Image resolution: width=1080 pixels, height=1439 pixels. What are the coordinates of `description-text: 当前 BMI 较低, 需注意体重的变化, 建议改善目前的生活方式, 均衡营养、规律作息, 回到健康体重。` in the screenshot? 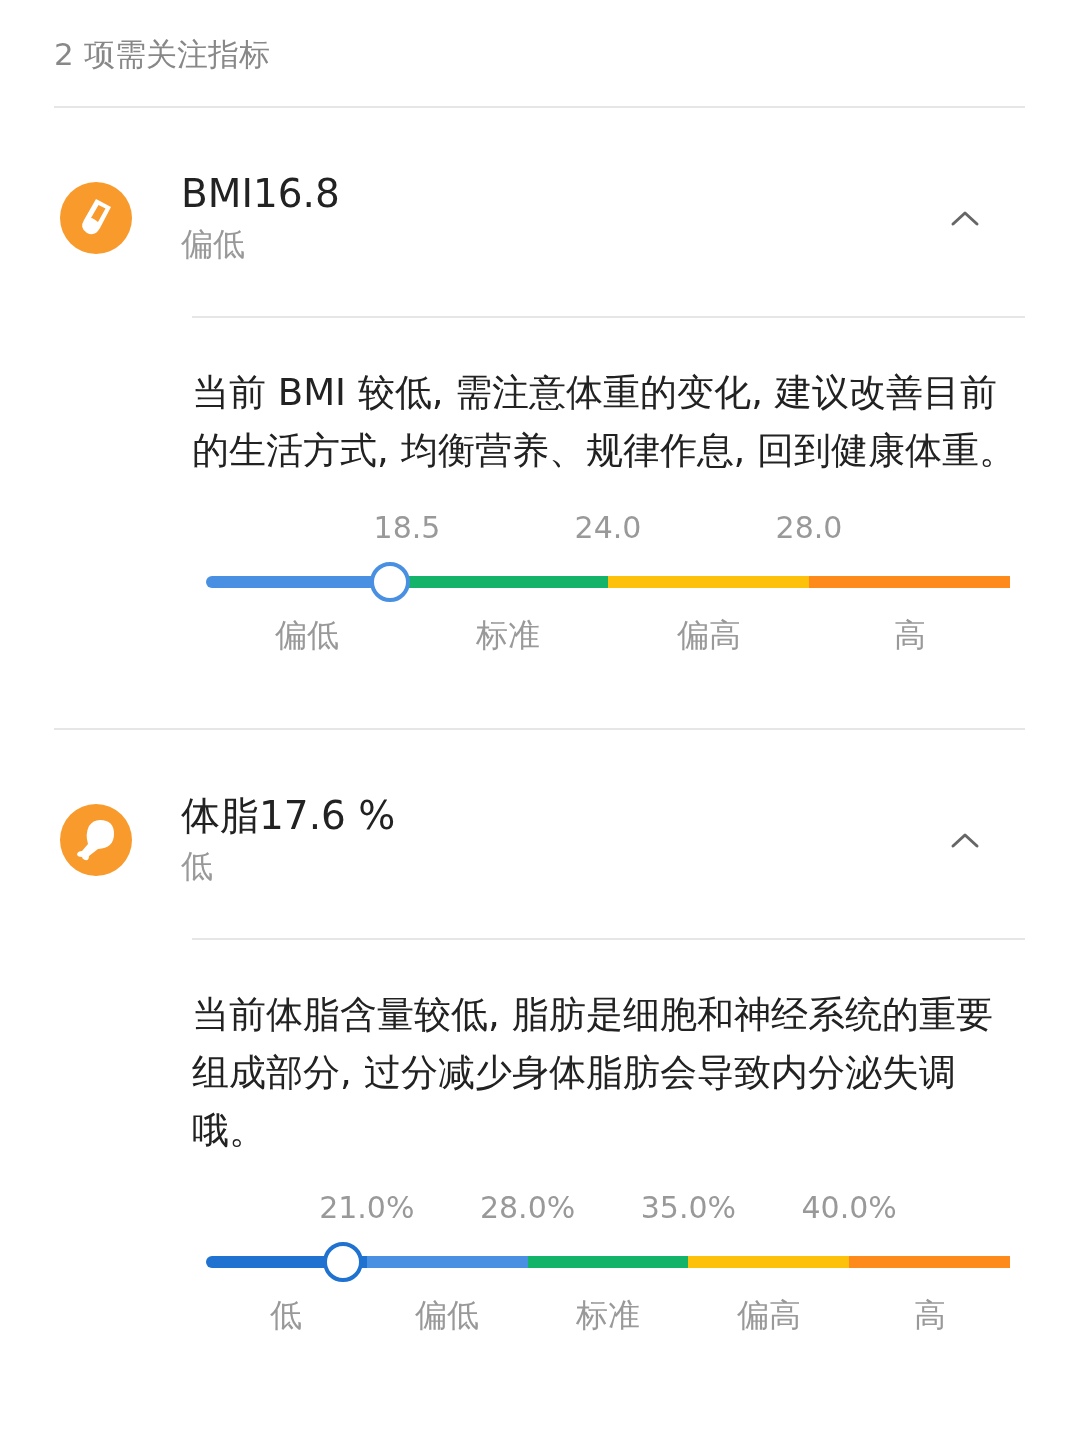 It's located at (605, 422).